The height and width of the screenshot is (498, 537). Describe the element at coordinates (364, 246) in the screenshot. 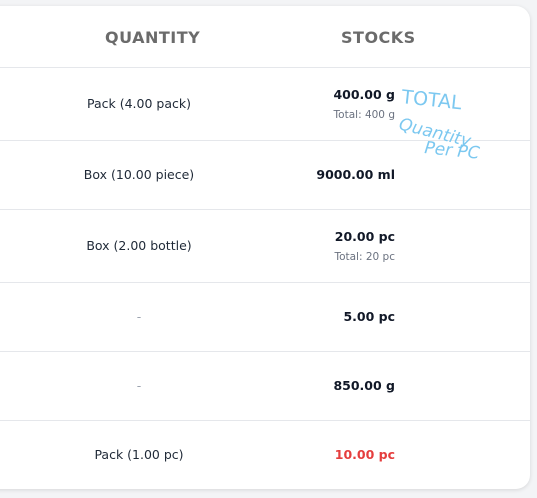

I see `stock-cell: 20.00 pc Total: 20 pc` at that location.